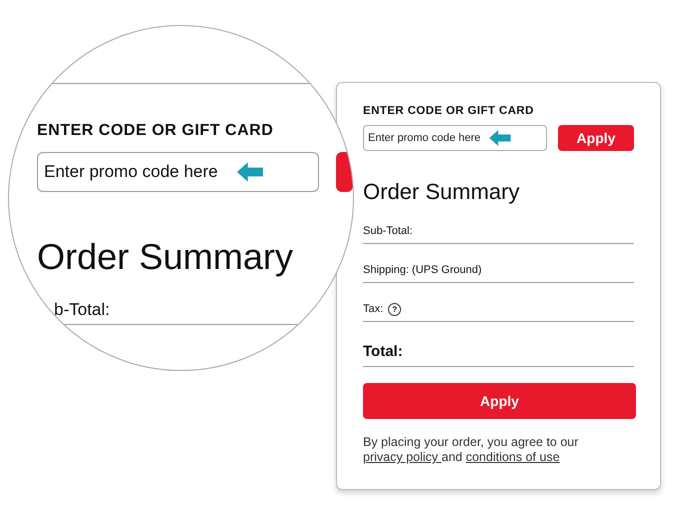  Describe the element at coordinates (395, 309) in the screenshot. I see `help-icon: ?` at that location.